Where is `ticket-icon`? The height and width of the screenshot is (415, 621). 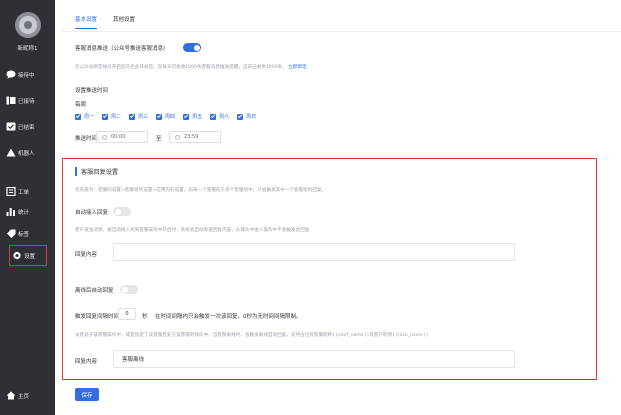 ticket-icon is located at coordinates (11, 191).